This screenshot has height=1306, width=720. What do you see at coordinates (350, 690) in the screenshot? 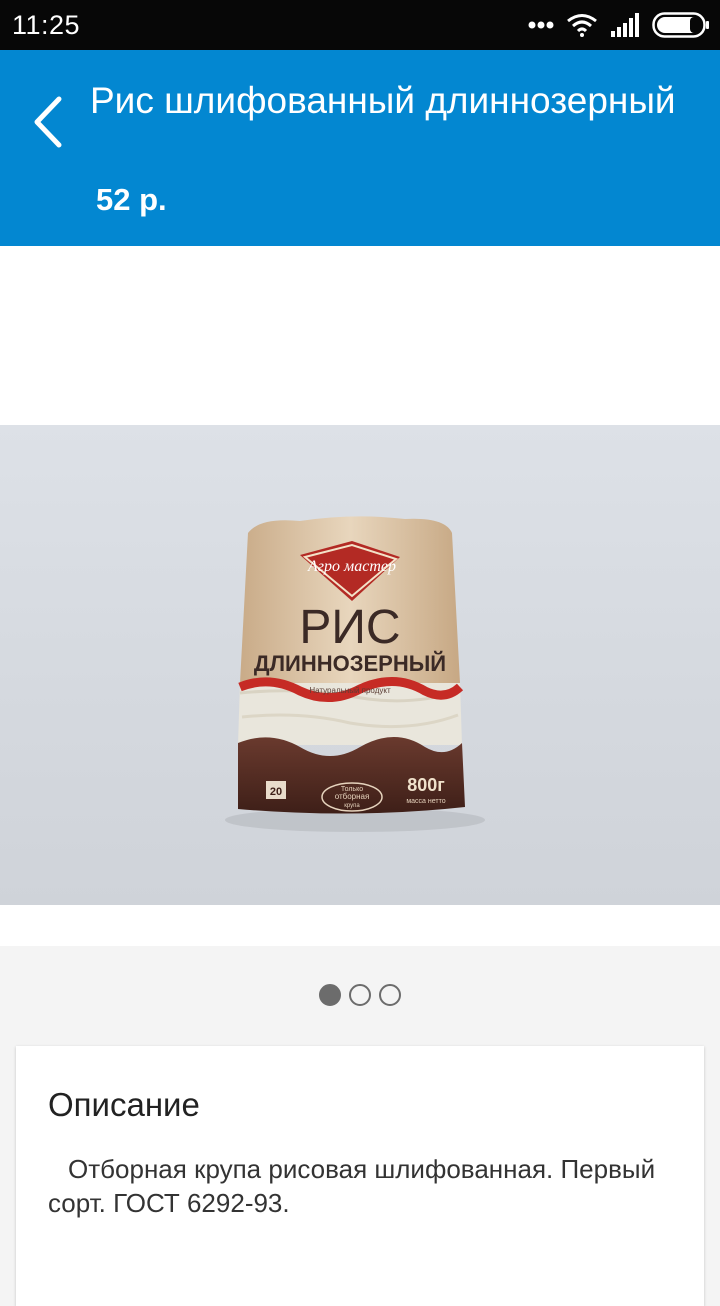
I see `package-tagline: Натуральный продукт` at bounding box center [350, 690].